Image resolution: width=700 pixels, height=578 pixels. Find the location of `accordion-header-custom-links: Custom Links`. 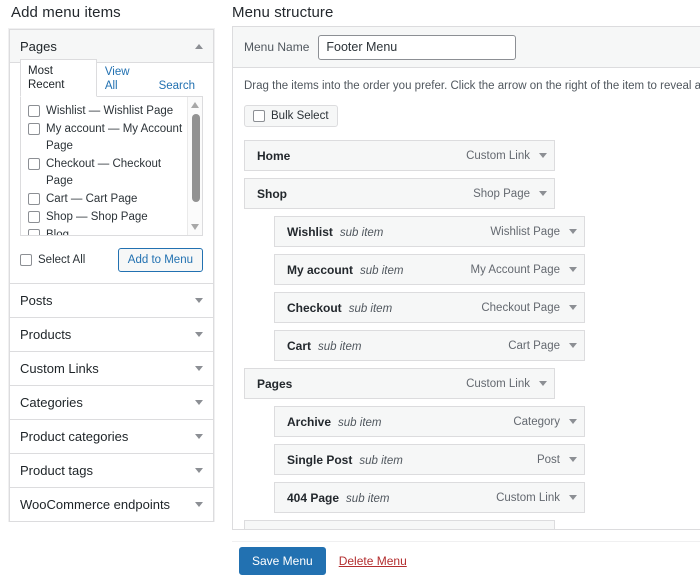

accordion-header-custom-links: Custom Links is located at coordinates (111, 368).